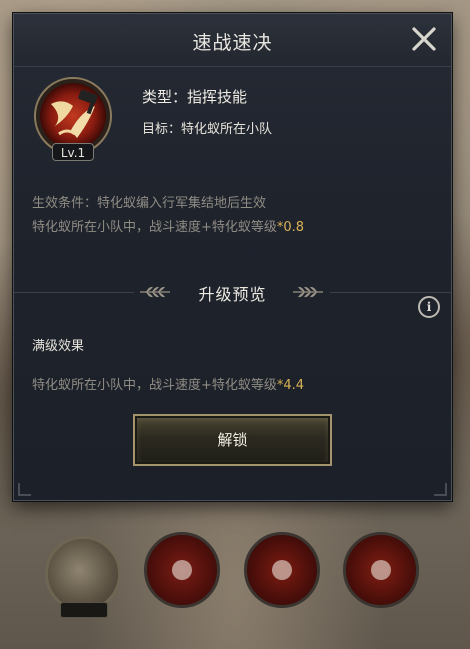 The image size is (470, 649). What do you see at coordinates (308, 292) in the screenshot?
I see `laurel-right-icon` at bounding box center [308, 292].